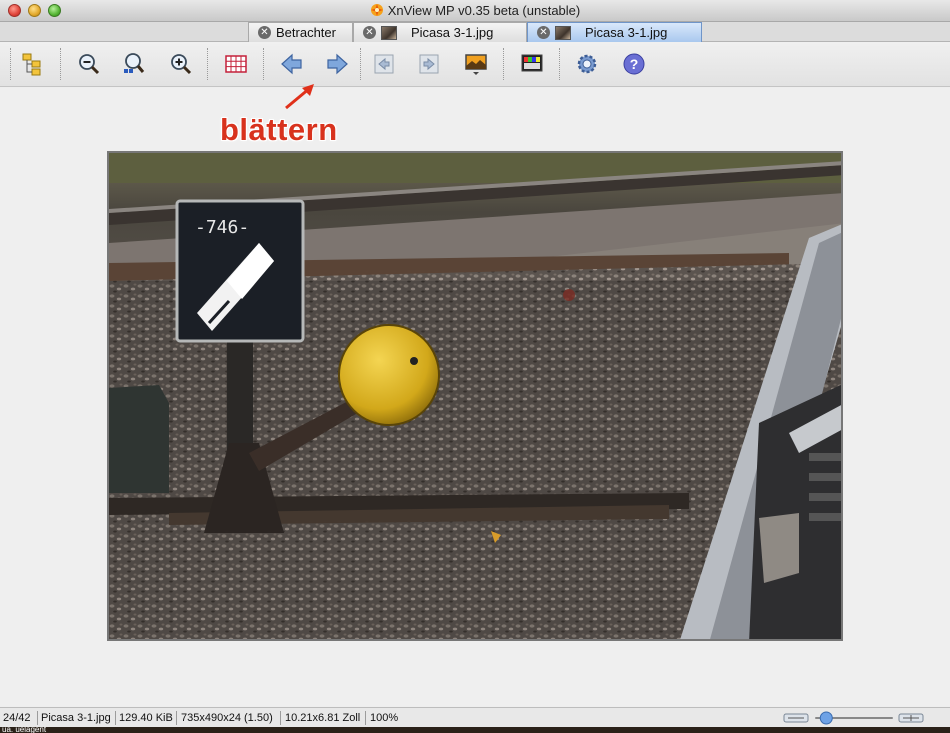 Image resolution: width=950 pixels, height=733 pixels. I want to click on tab-picasa-1: ✕ Picasa 3-1.jpg, so click(440, 32).